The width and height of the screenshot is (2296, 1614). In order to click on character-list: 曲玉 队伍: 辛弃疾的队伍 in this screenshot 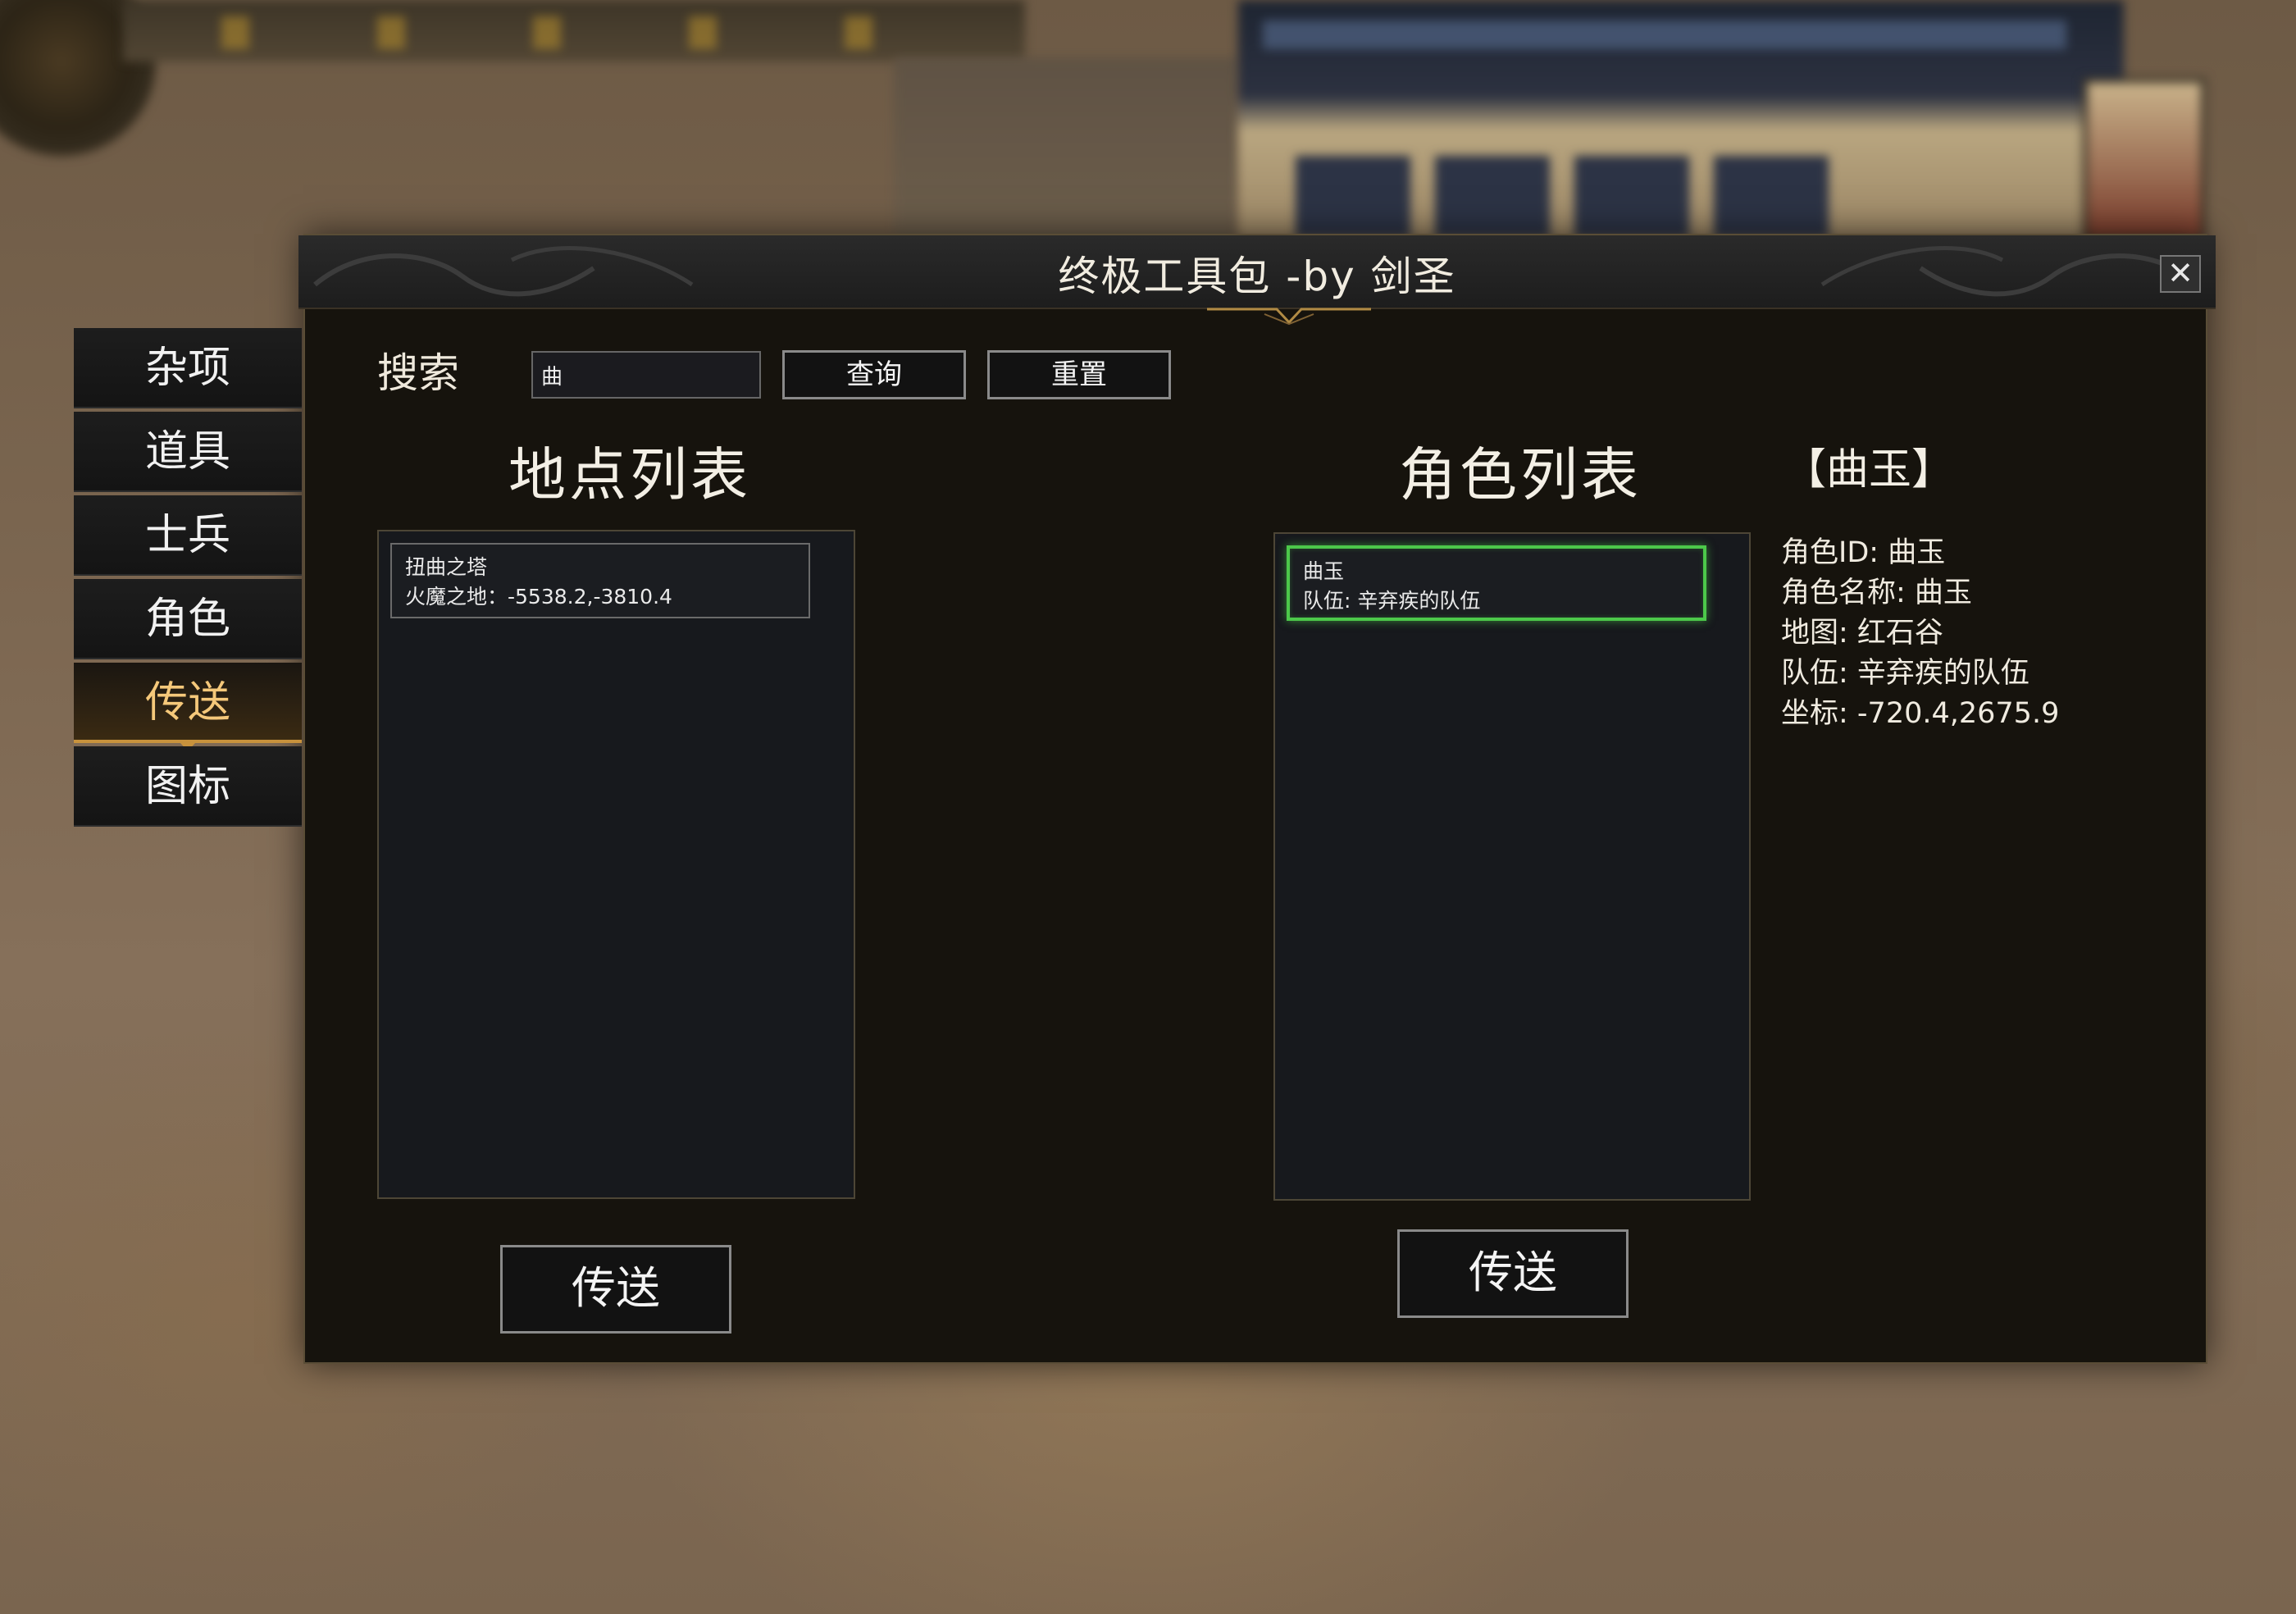, I will do `click(1512, 866)`.